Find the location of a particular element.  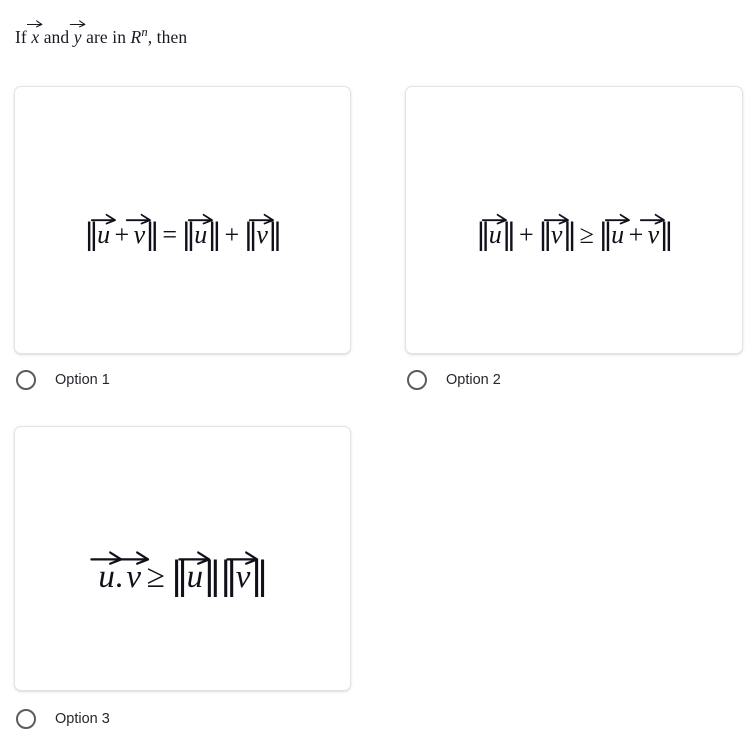

vector-x-letter: x is located at coordinates (35, 37).